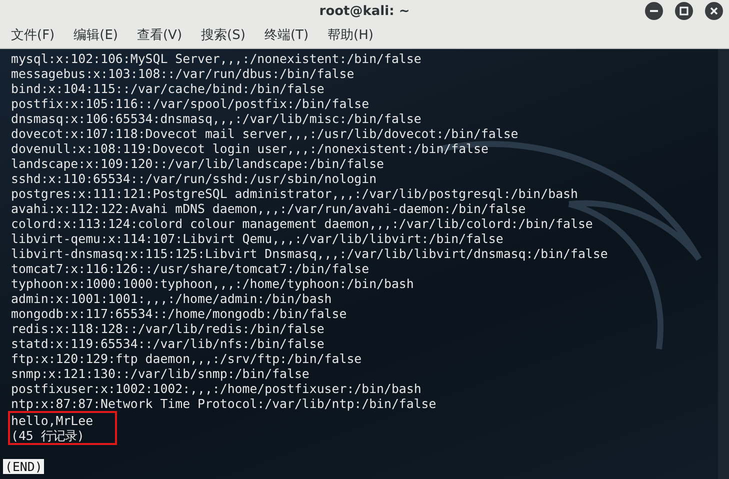  I want to click on terminal-line: ftp:x:120:129:ftp daemon,,,:/srv/ftp:/bin/false, so click(186, 358).